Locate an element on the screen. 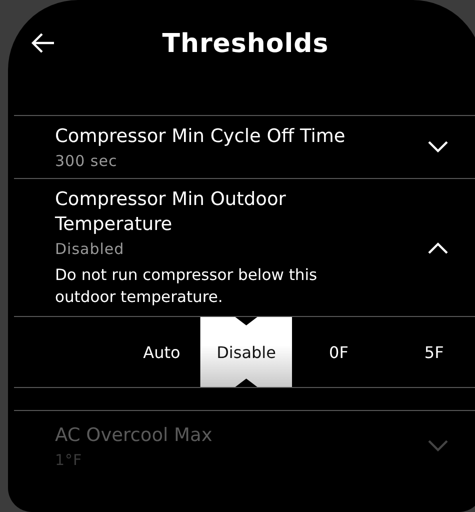 The height and width of the screenshot is (512, 475). setting-title: AC Overcool Max is located at coordinates (134, 436).